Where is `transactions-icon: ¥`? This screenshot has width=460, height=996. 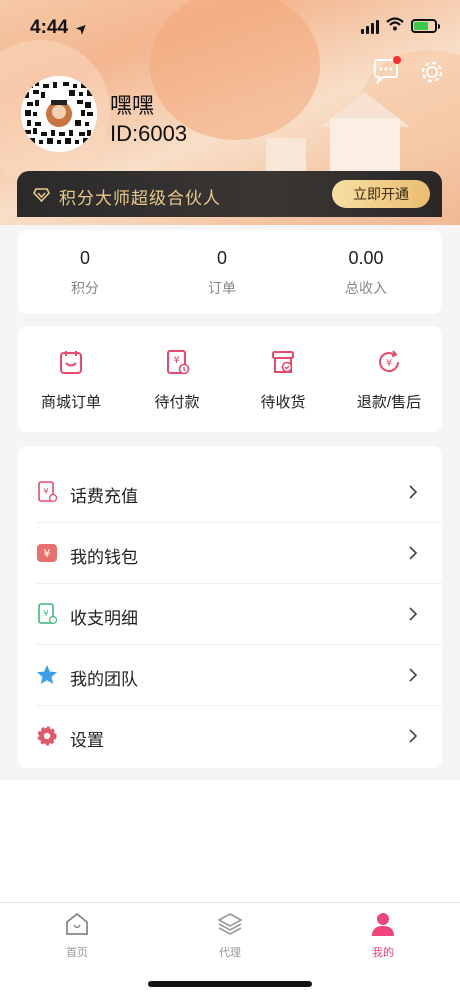
transactions-icon: ¥ is located at coordinates (48, 614).